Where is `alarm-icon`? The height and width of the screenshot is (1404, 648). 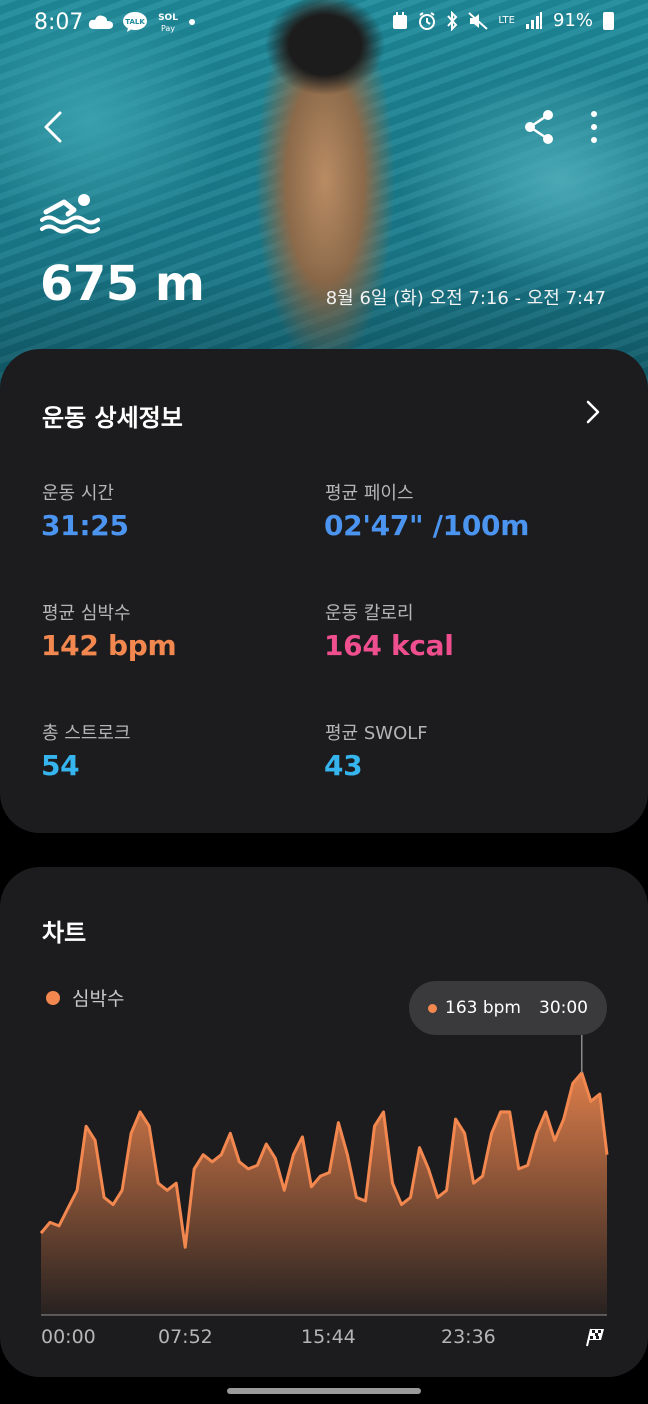 alarm-icon is located at coordinates (427, 20).